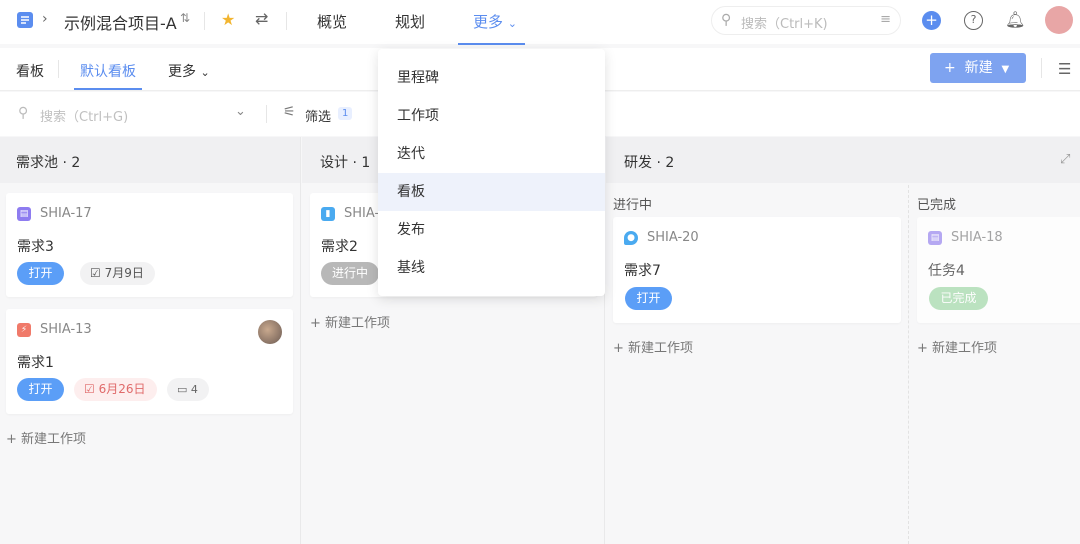 The width and height of the screenshot is (1080, 544). What do you see at coordinates (935, 238) in the screenshot?
I see `task-icon: ▤` at bounding box center [935, 238].